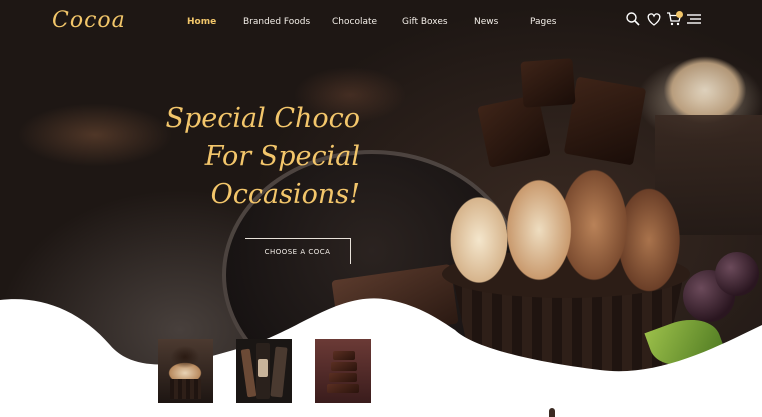 The height and width of the screenshot is (417, 762). I want to click on nav-item-news: News, so click(486, 22).